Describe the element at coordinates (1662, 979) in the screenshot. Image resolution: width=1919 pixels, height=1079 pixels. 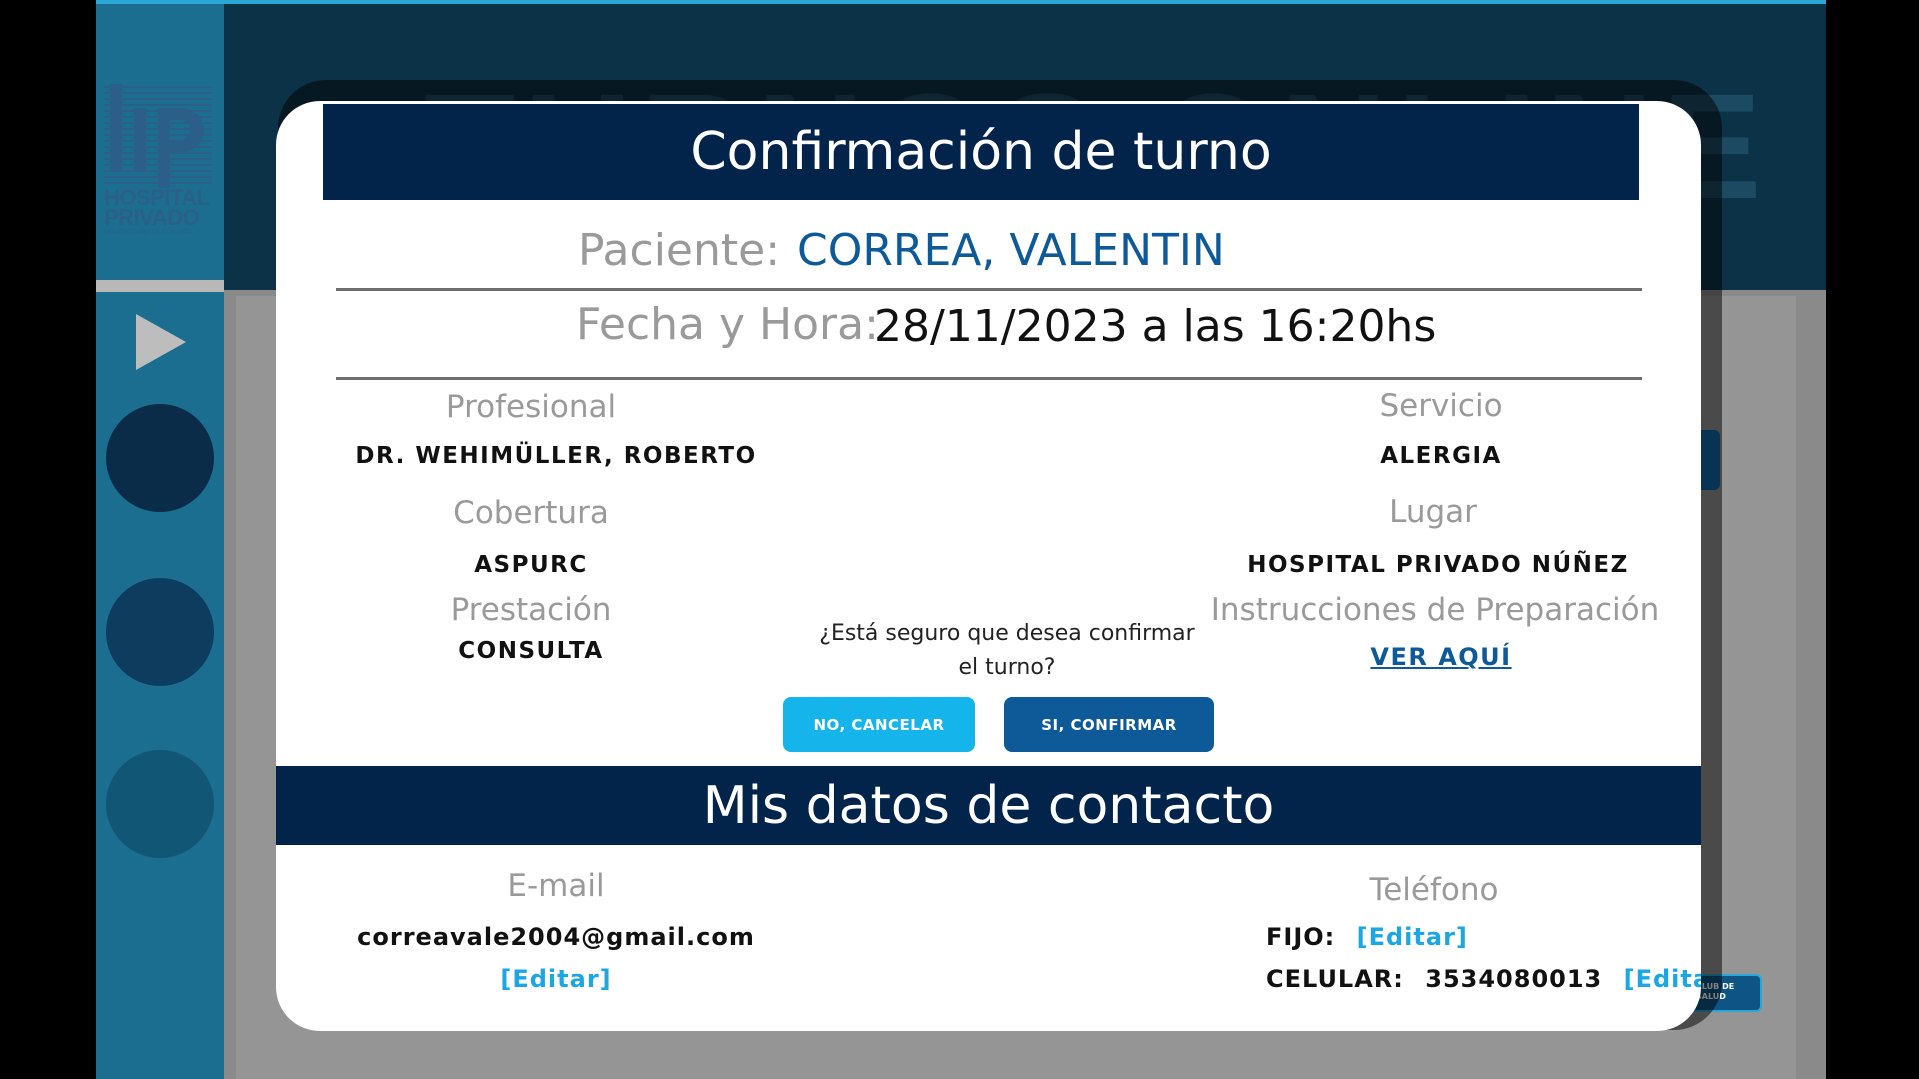
I see `edit-celular-link: [Editar]` at that location.